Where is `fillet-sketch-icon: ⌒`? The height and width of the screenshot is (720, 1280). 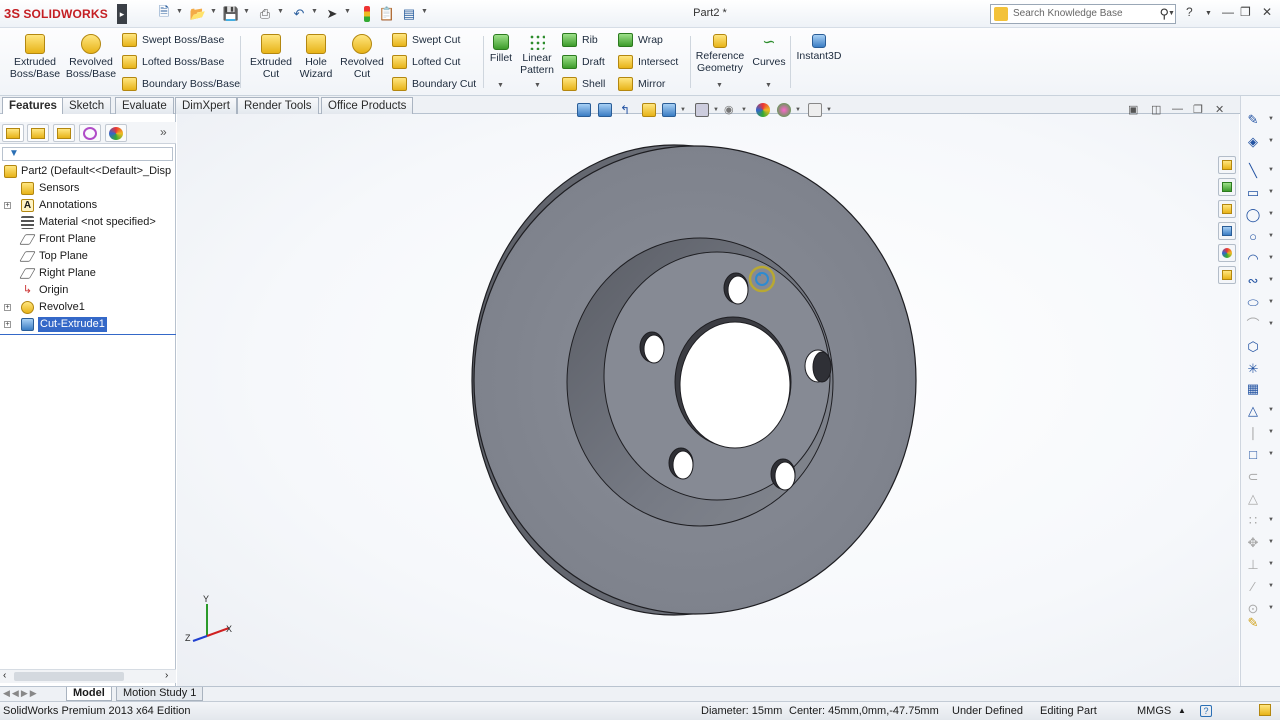 fillet-sketch-icon: ⌒ is located at coordinates (1253, 325).